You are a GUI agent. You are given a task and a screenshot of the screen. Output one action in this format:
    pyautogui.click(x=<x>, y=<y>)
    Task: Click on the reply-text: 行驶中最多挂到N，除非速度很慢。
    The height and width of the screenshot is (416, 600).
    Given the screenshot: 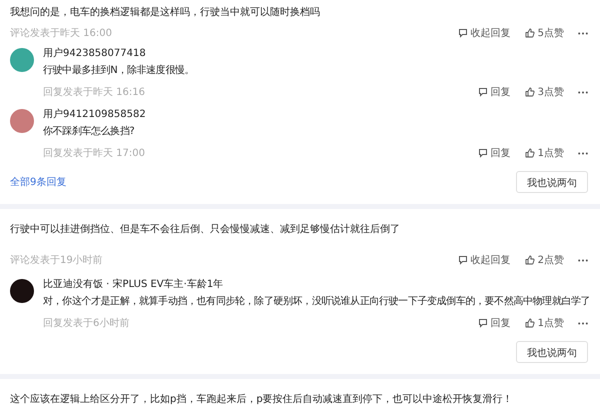 What is the action you would take?
    pyautogui.click(x=119, y=71)
    